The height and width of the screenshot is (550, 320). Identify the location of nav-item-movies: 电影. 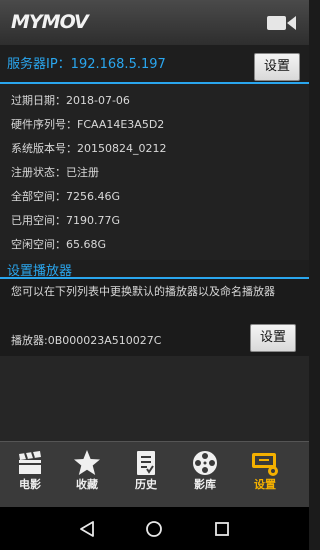
(30, 475).